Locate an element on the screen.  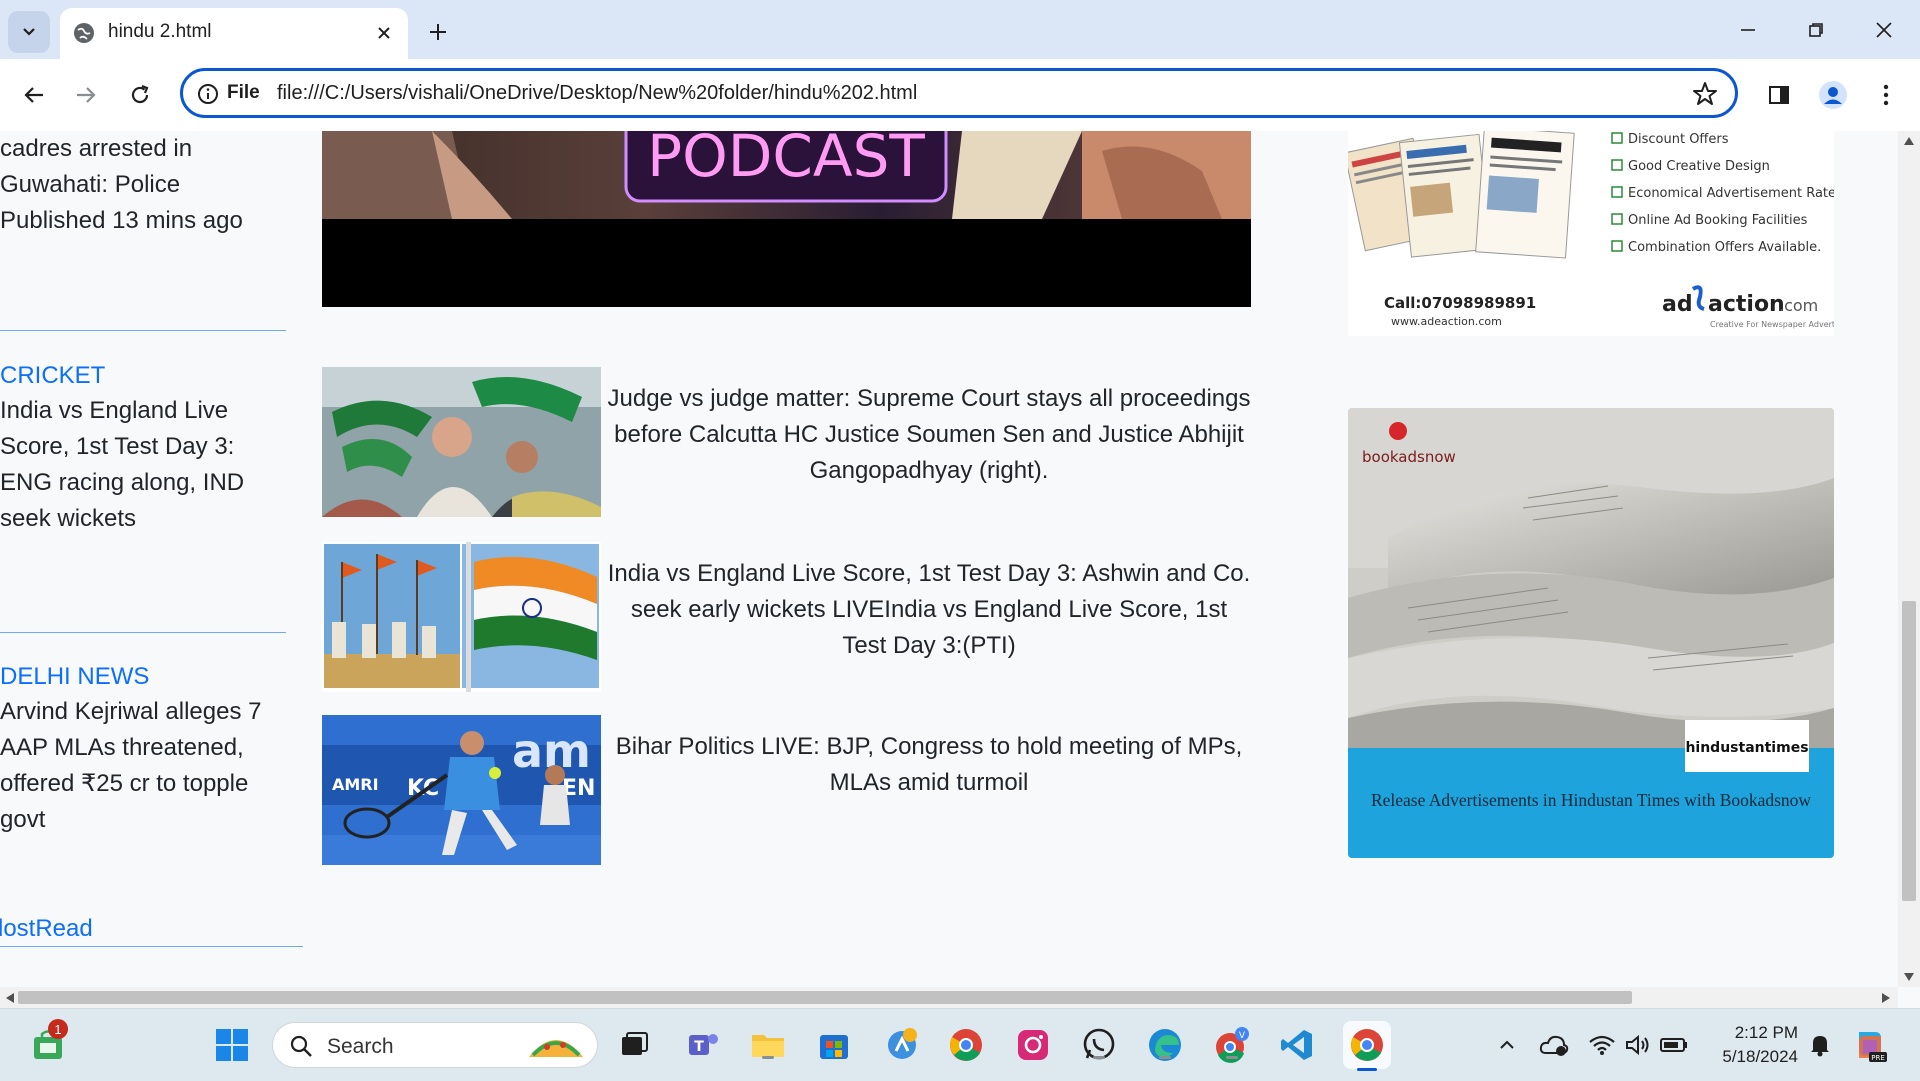
close-tab-button is located at coordinates (384, 33).